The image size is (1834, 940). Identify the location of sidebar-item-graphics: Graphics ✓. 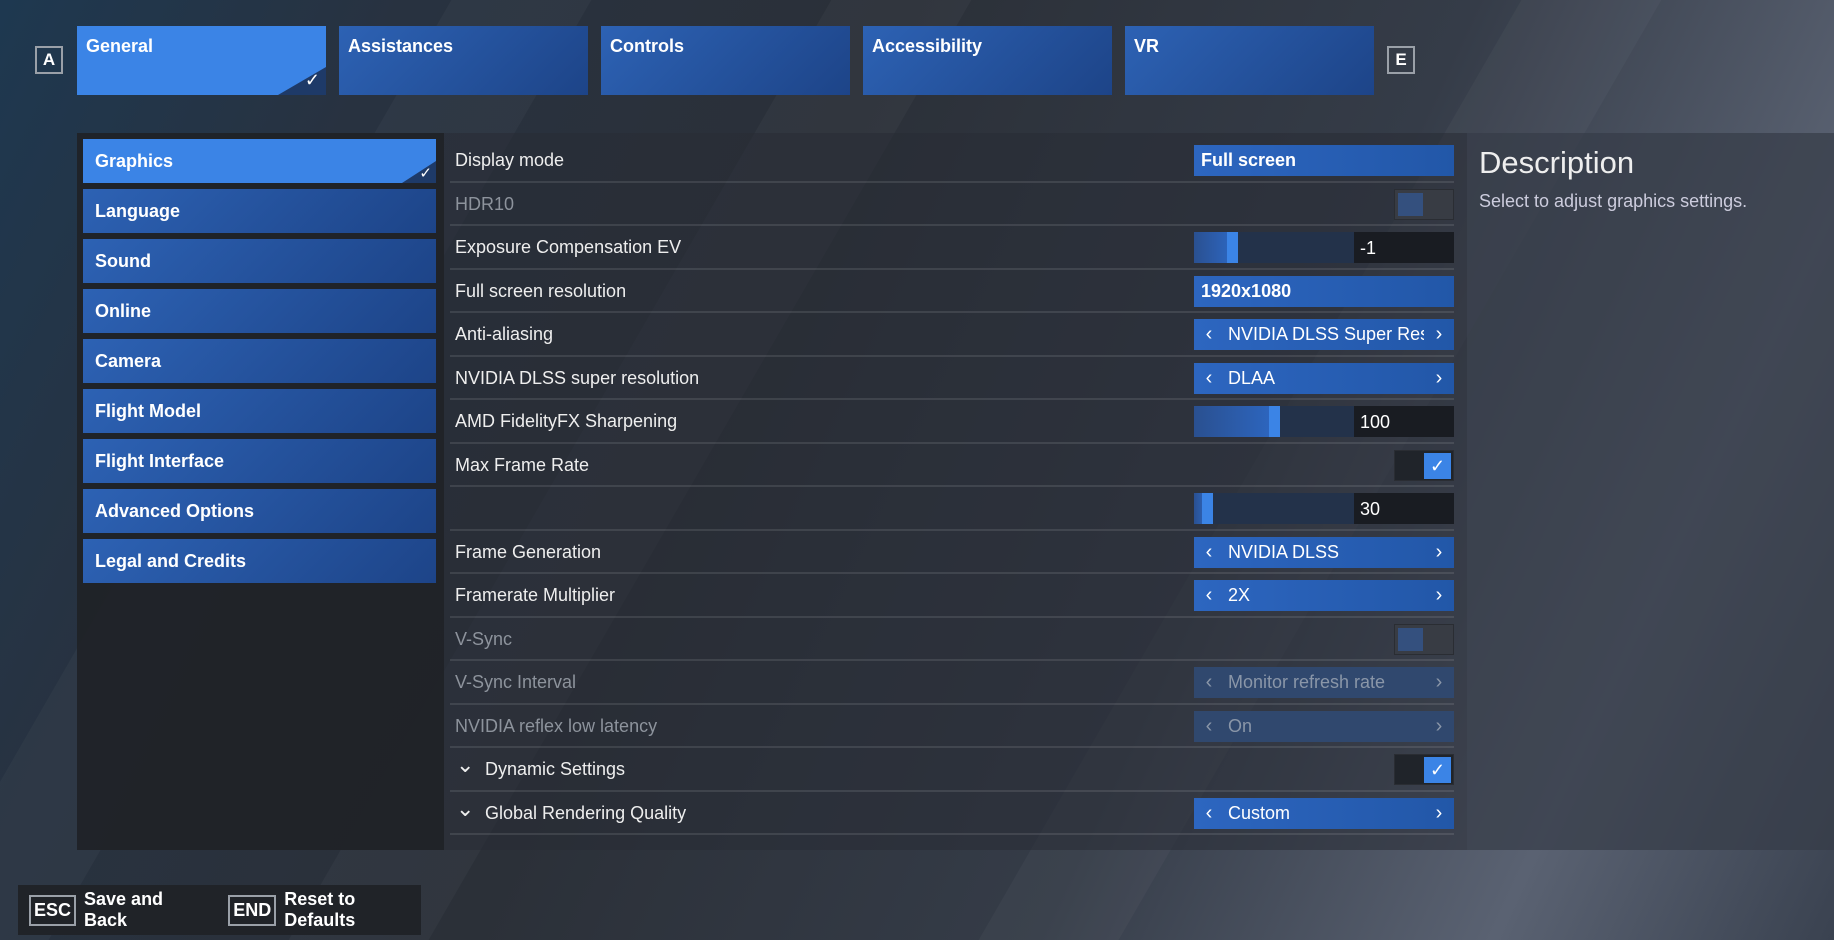
(259, 161).